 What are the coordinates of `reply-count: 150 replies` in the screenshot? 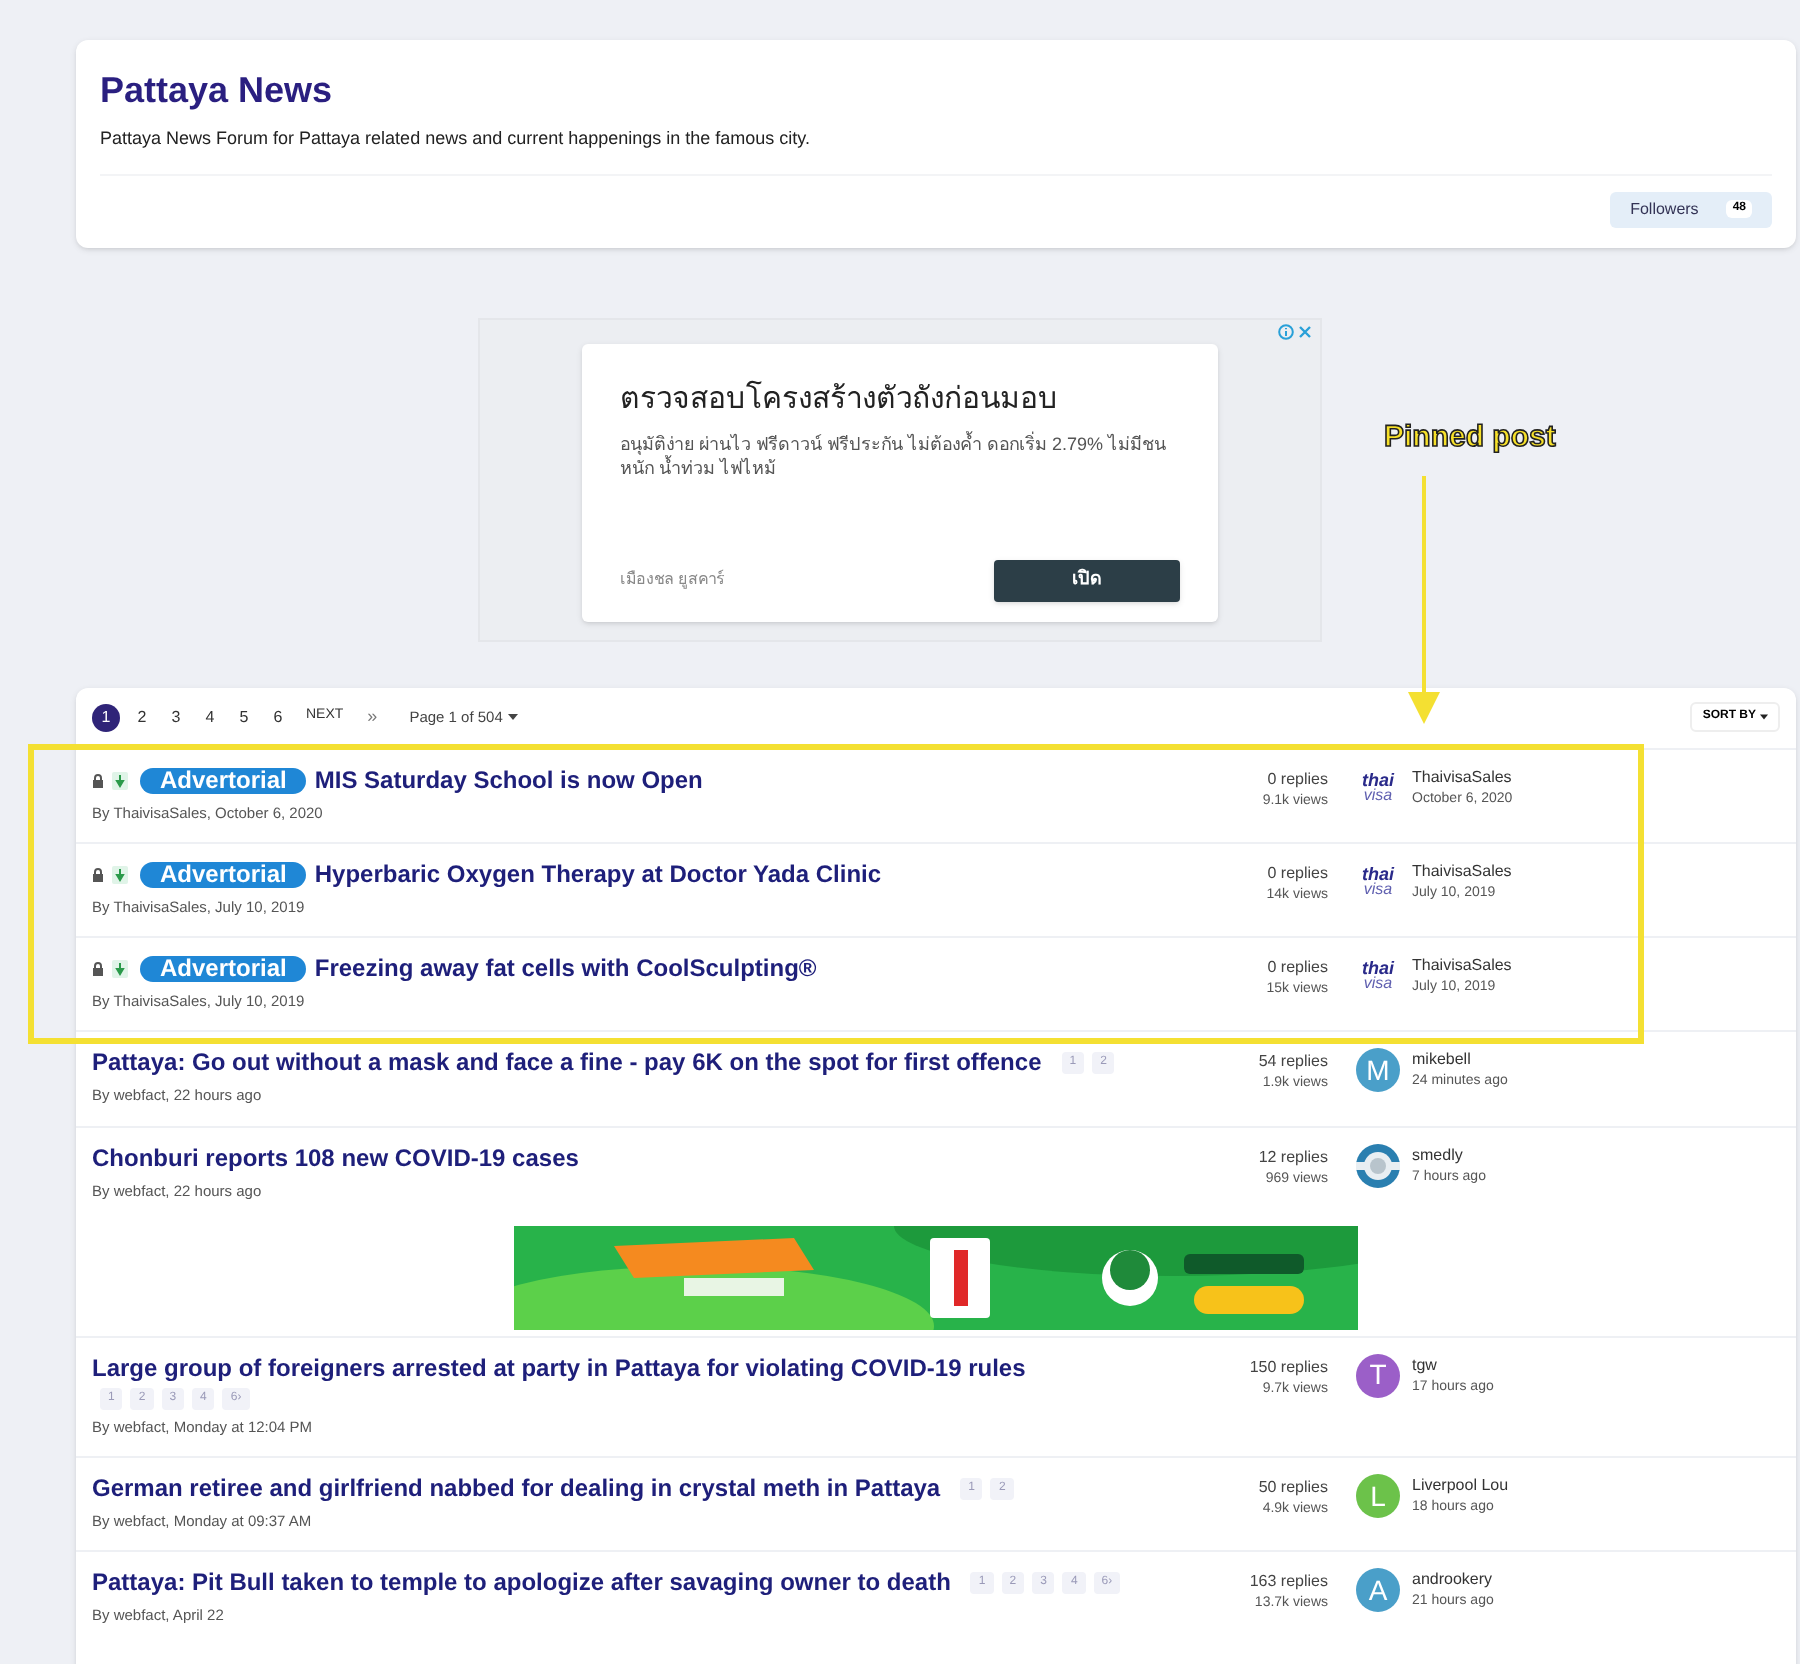 It's located at (1288, 1366).